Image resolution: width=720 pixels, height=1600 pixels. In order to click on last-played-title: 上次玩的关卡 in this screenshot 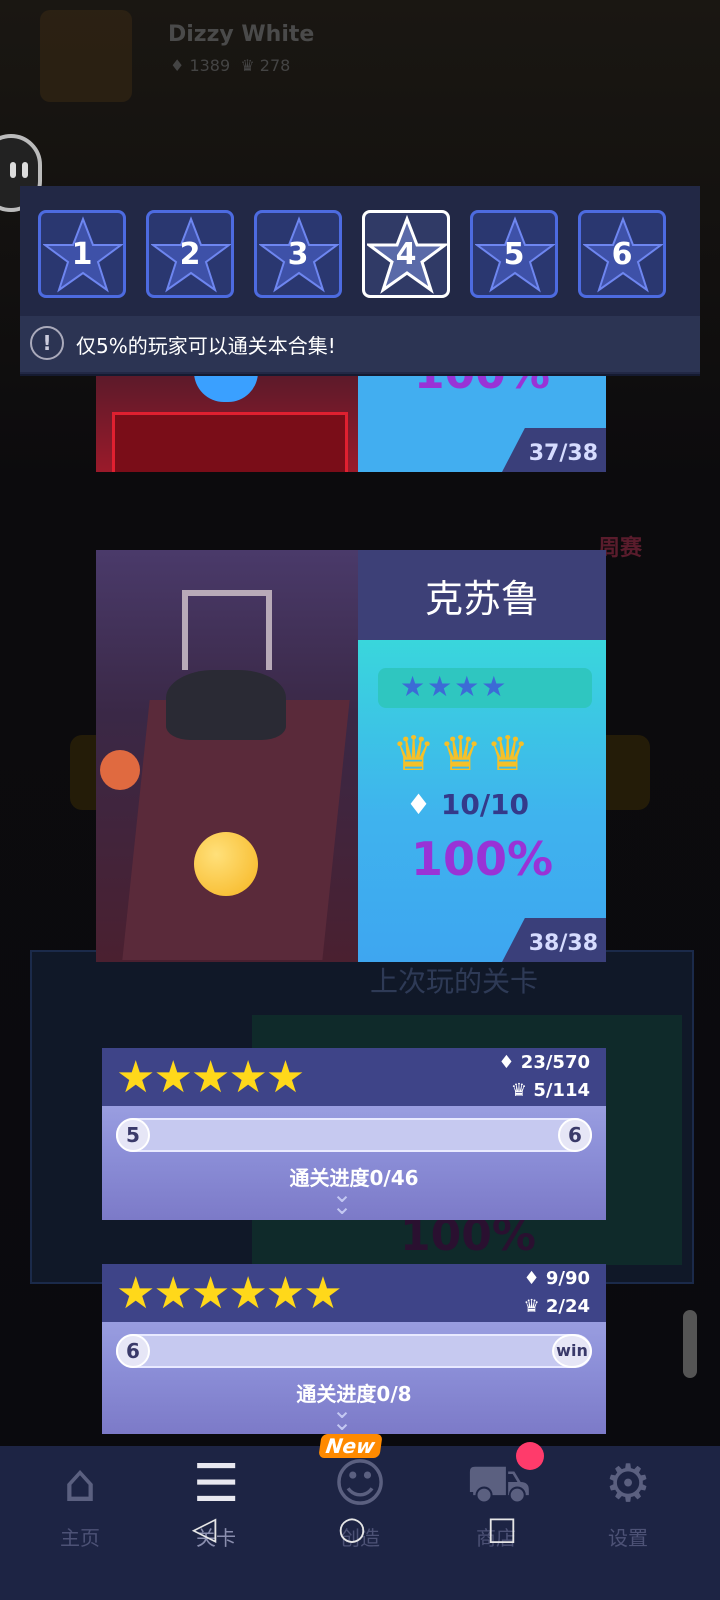, I will do `click(454, 981)`.